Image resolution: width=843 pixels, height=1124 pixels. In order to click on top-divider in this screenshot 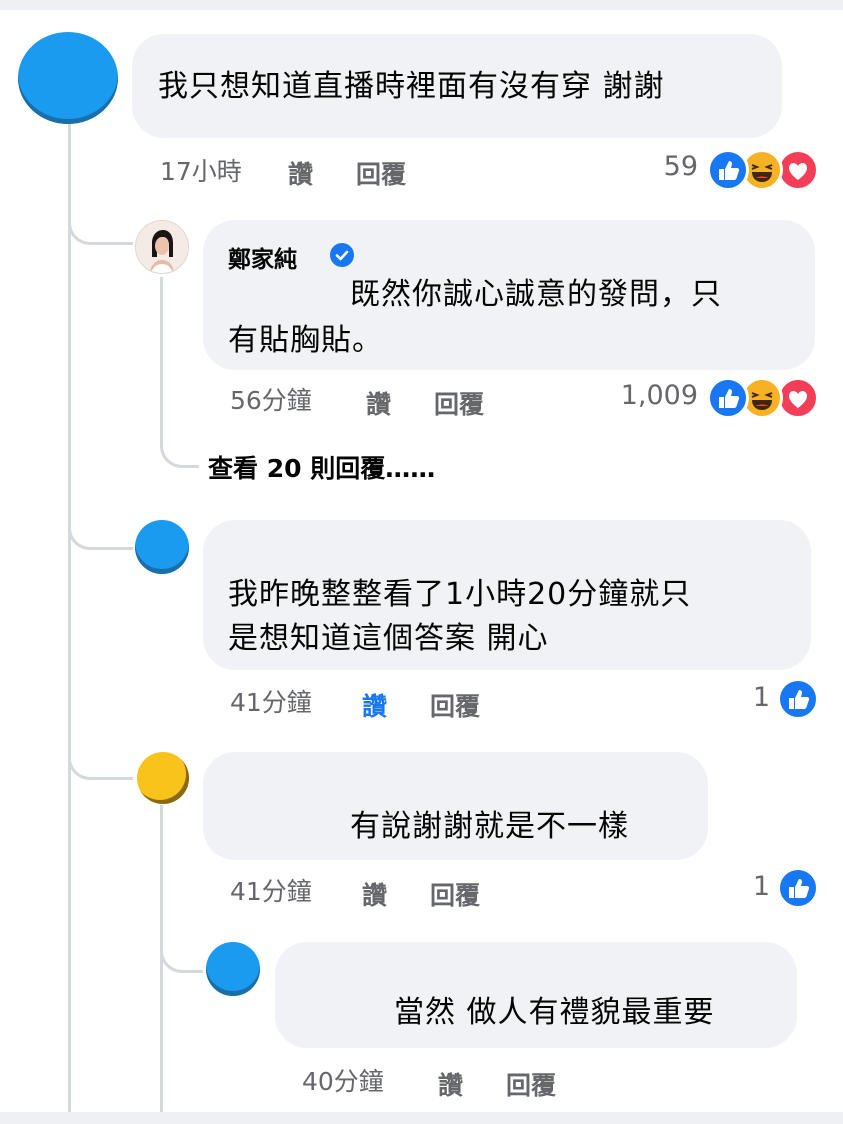, I will do `click(421, 5)`.